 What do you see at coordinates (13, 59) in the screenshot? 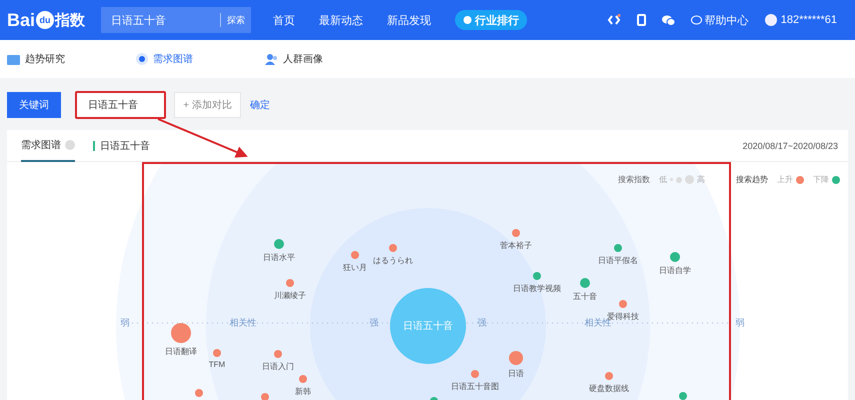
I see `folder-icon` at bounding box center [13, 59].